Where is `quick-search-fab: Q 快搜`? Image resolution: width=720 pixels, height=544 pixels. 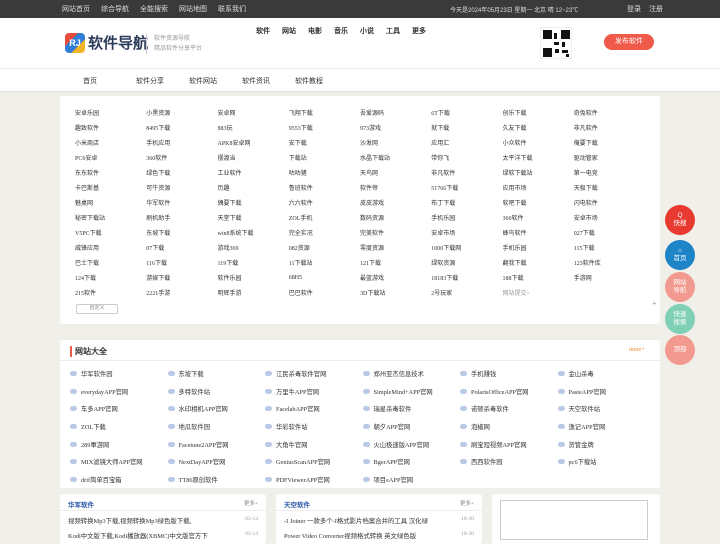
quick-search-fab: Q 快搜 is located at coordinates (680, 220).